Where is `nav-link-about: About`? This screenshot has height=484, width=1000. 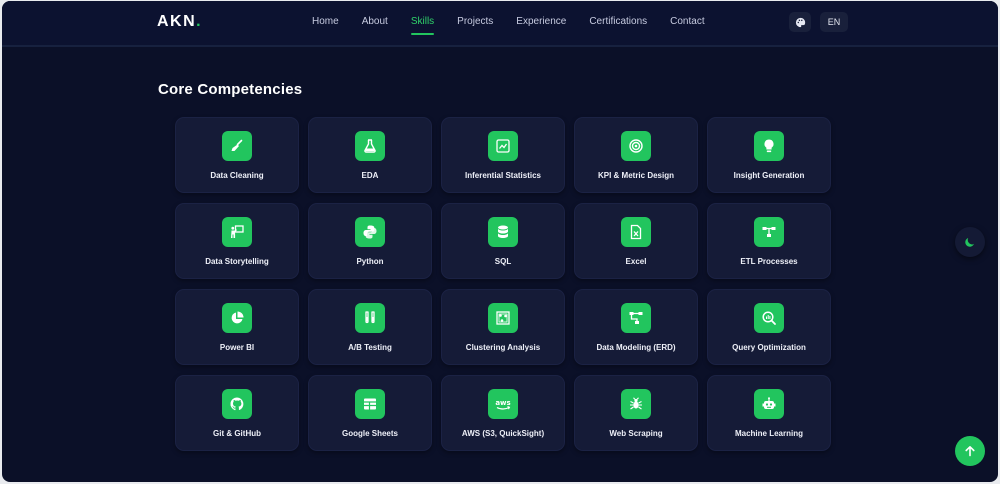 nav-link-about: About is located at coordinates (375, 24).